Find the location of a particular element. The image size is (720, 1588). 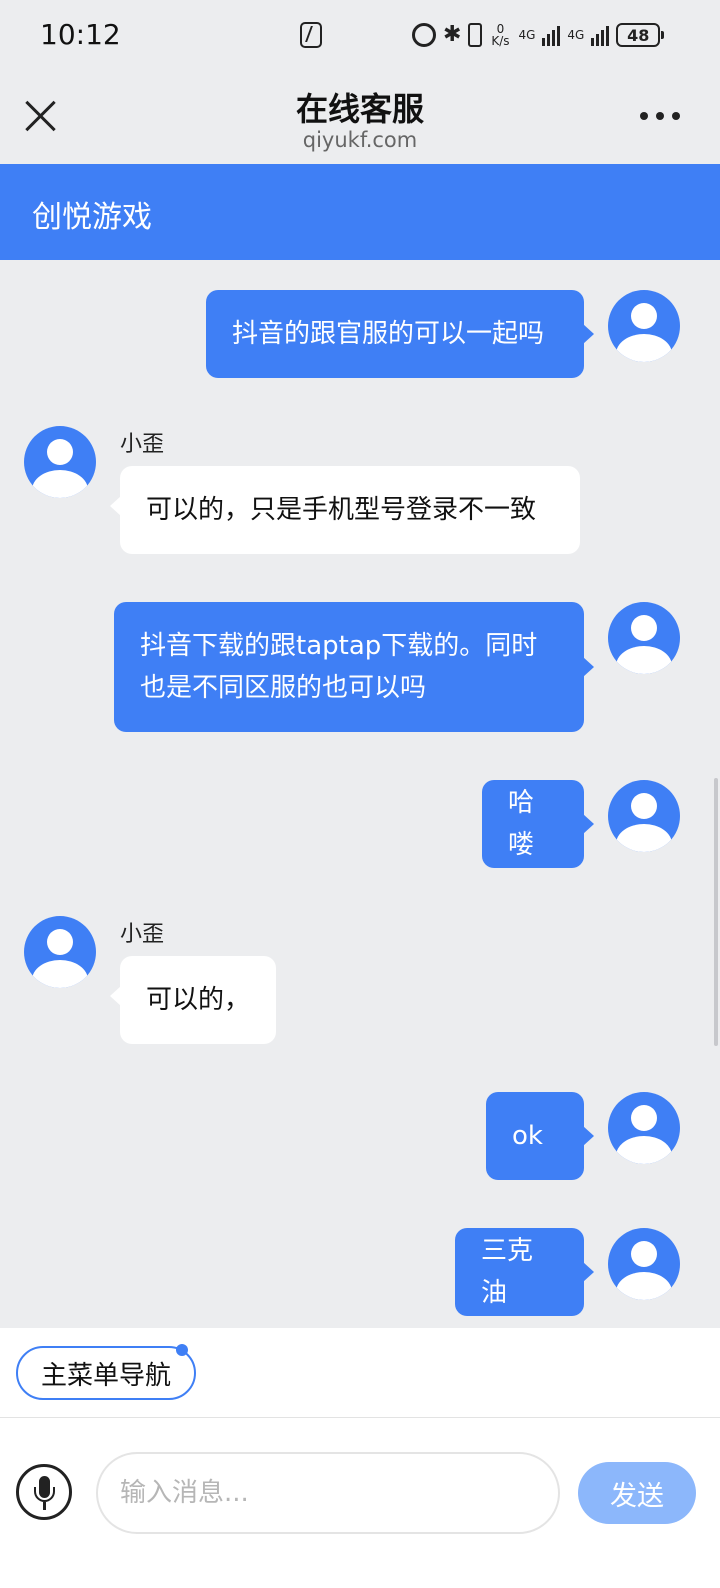

message-text: 三克油 is located at coordinates (507, 1272).